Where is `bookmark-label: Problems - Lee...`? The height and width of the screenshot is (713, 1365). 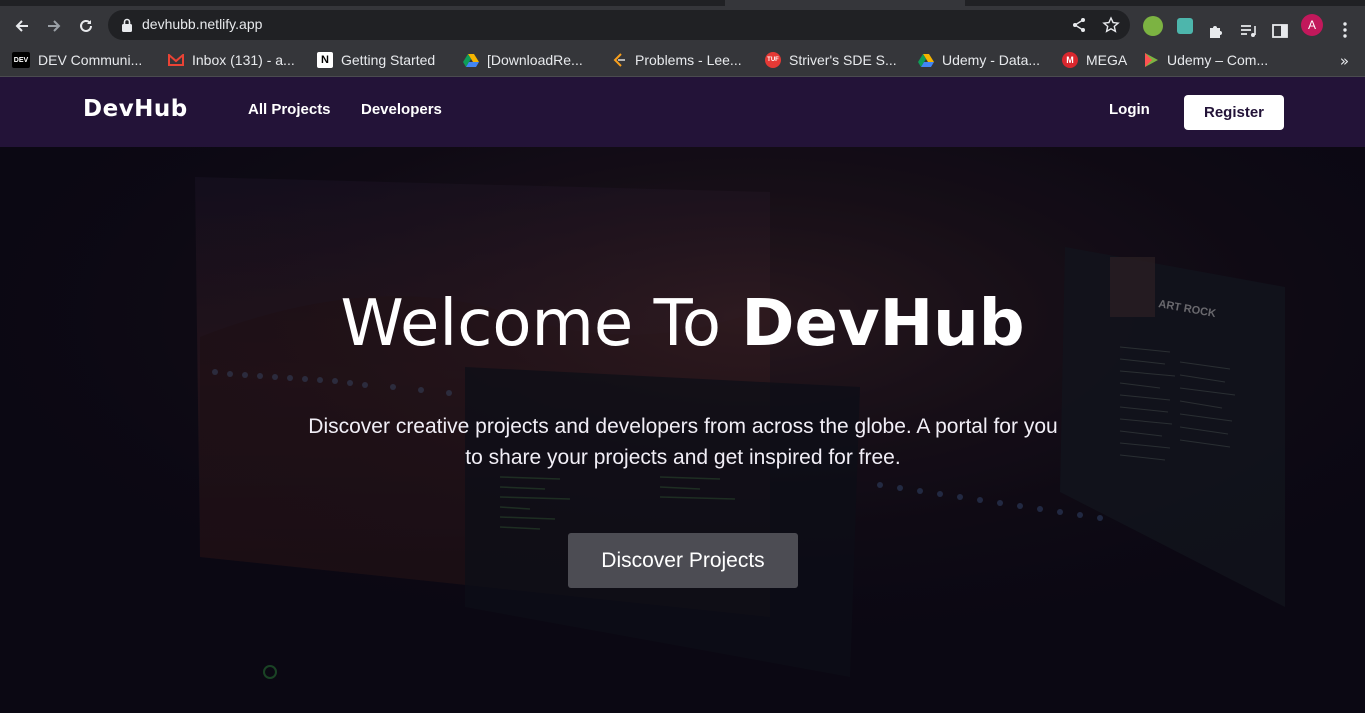 bookmark-label: Problems - Lee... is located at coordinates (688, 60).